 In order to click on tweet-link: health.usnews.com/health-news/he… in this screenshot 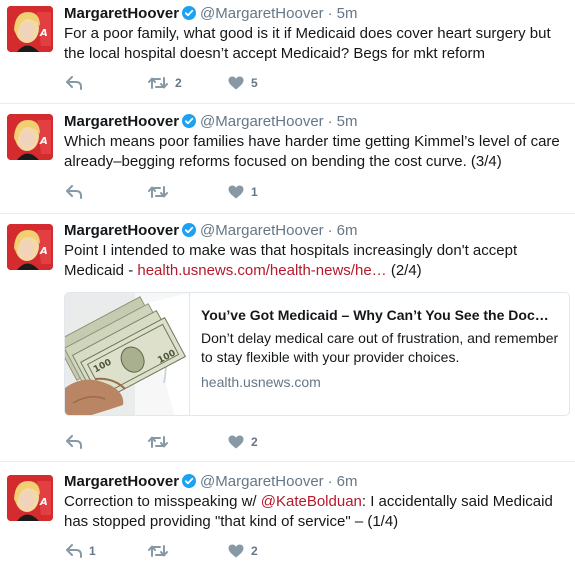, I will do `click(261, 270)`.